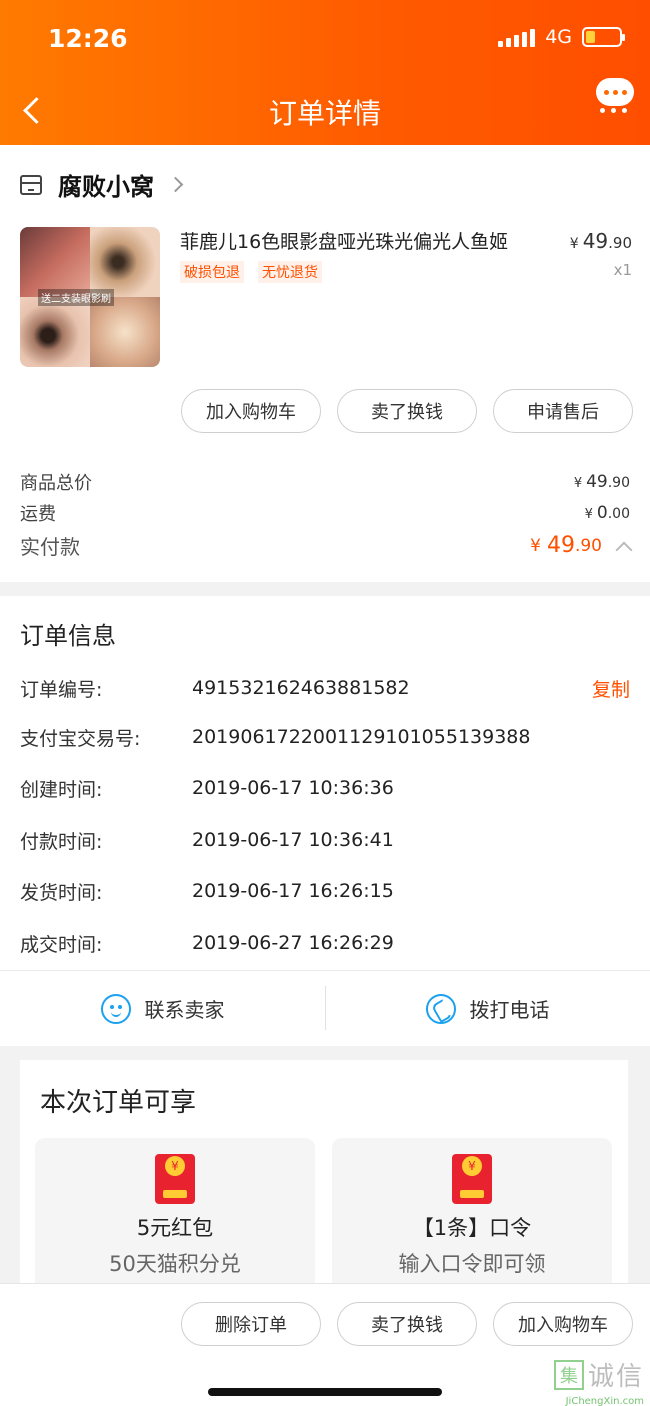 The image size is (650, 1406). I want to click on info-label: 订单编号:, so click(61, 689).